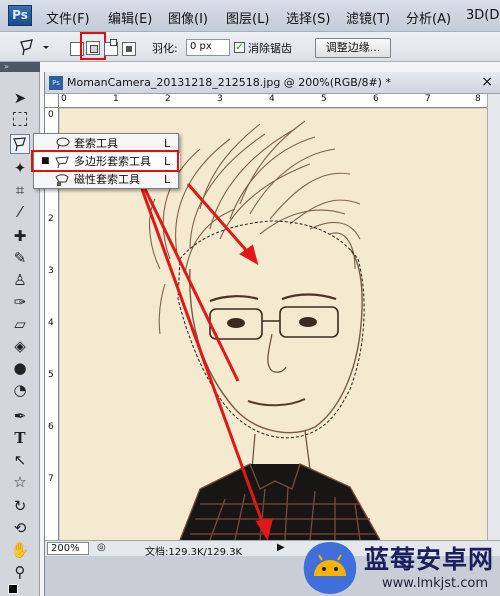 The height and width of the screenshot is (596, 500). What do you see at coordinates (20, 438) in the screenshot?
I see `type-tool-icon: T` at bounding box center [20, 438].